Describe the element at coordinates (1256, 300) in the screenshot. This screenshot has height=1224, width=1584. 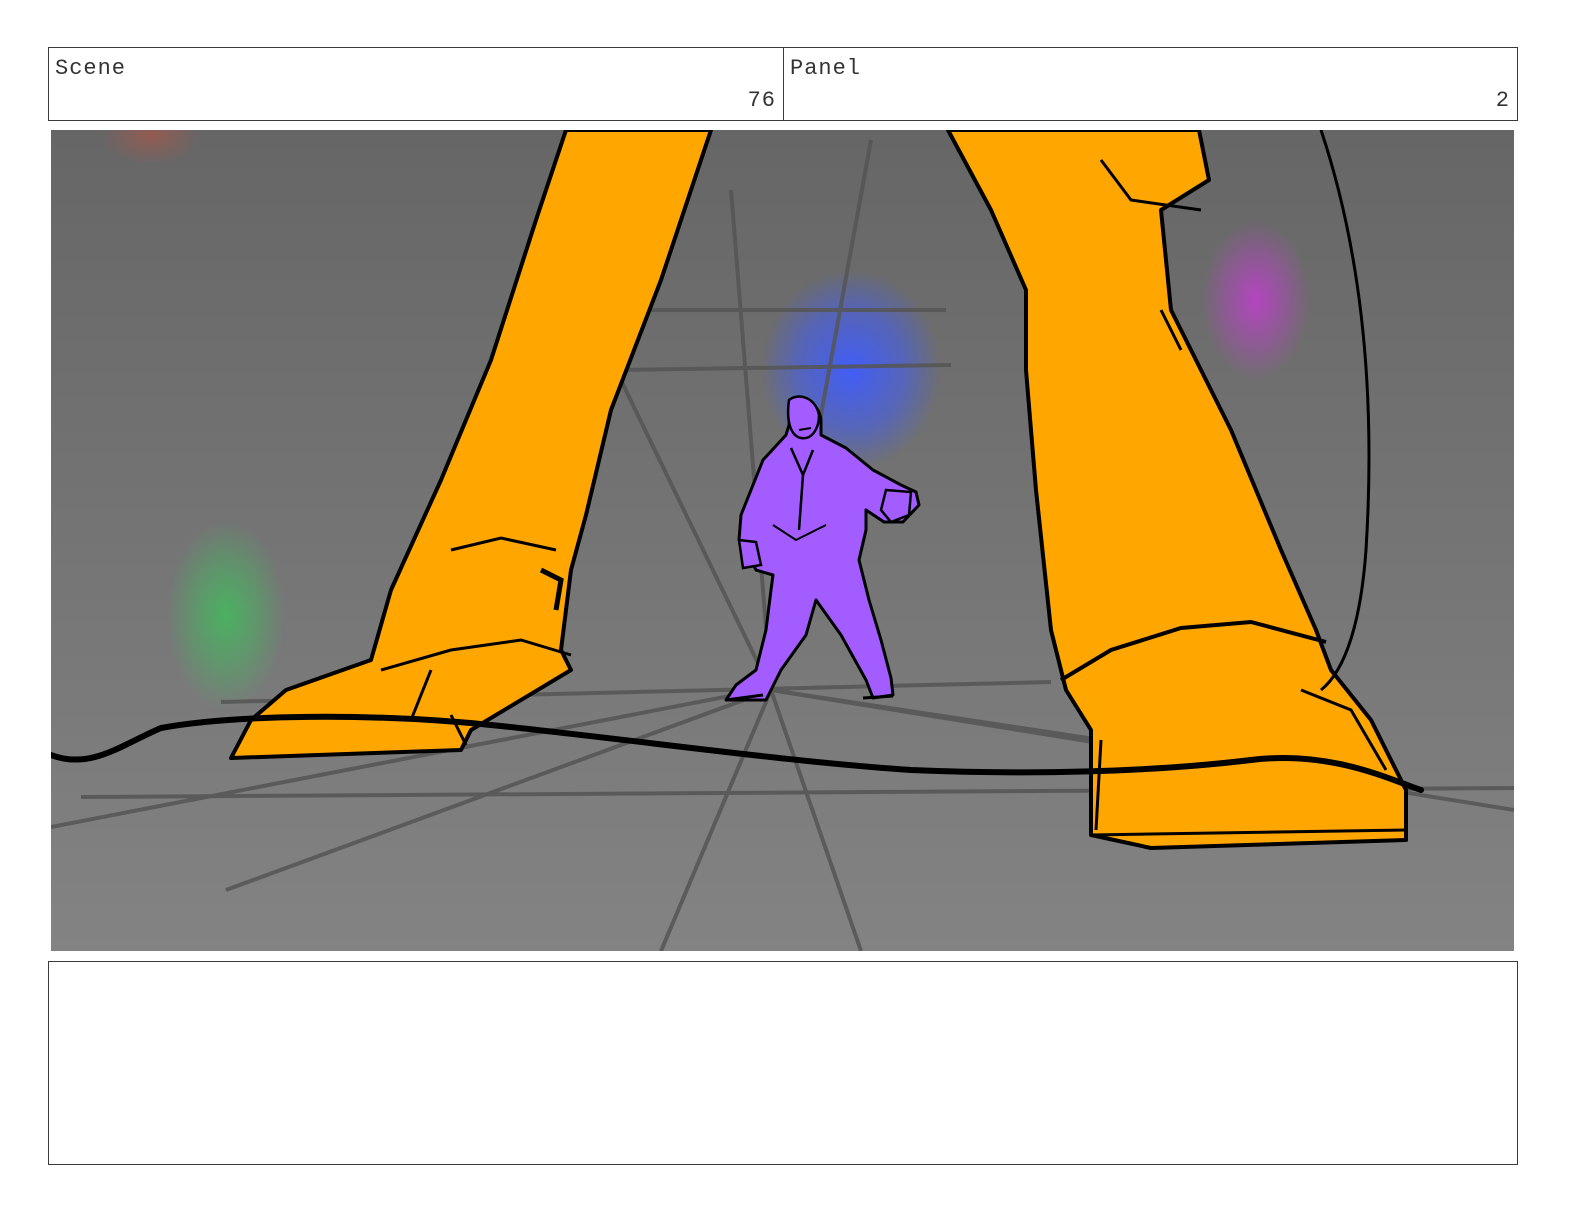
I see `magenta-light` at that location.